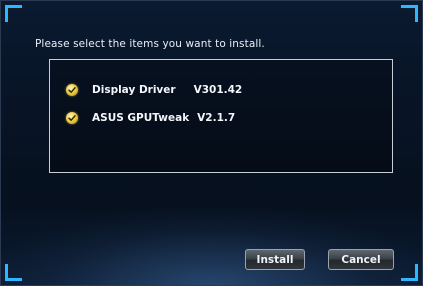  I want to click on corner-accent-top-right, so click(409, 13).